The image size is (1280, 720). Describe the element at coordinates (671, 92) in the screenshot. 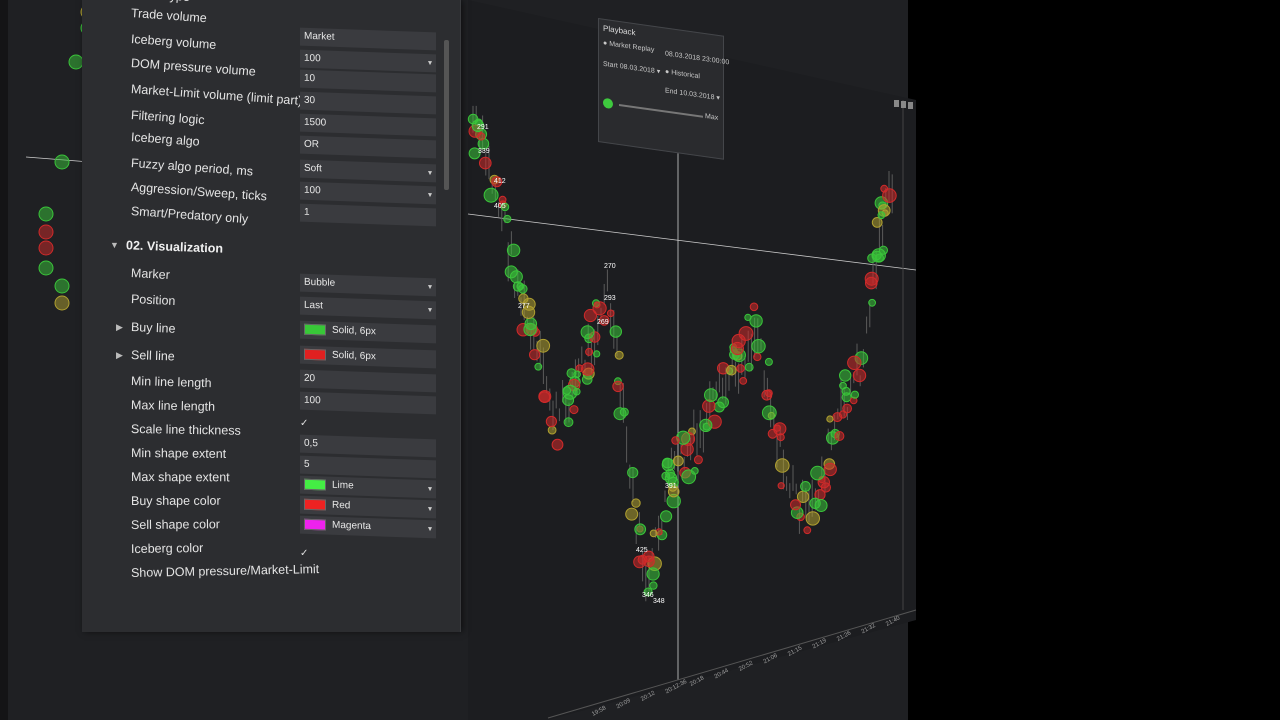

I see `end-label: End` at that location.